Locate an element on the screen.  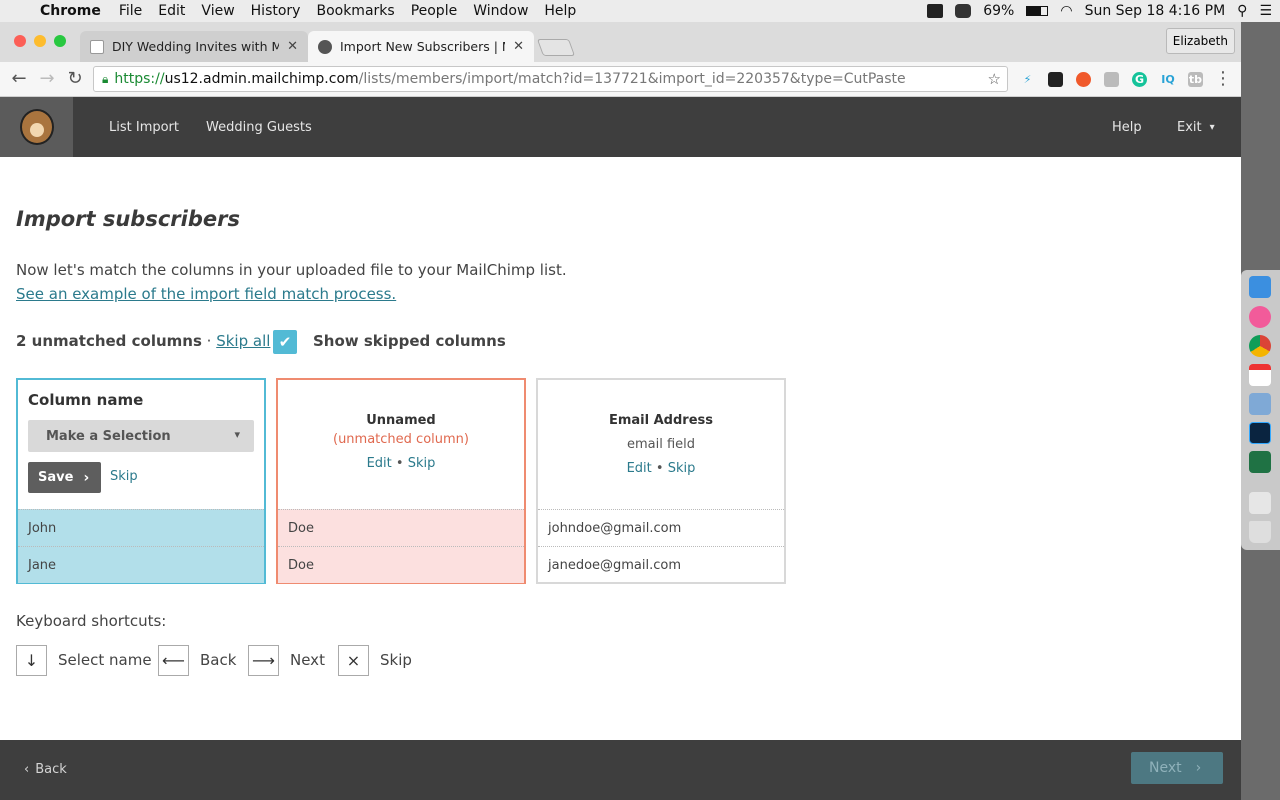
itunes-icon is located at coordinates (1260, 317).